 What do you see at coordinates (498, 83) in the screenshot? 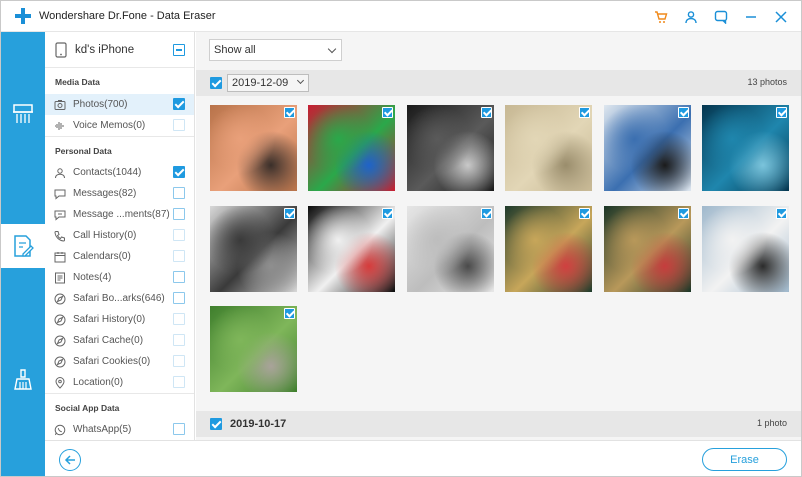
I see `date-group-header: 2019-12-09 13 photos` at bounding box center [498, 83].